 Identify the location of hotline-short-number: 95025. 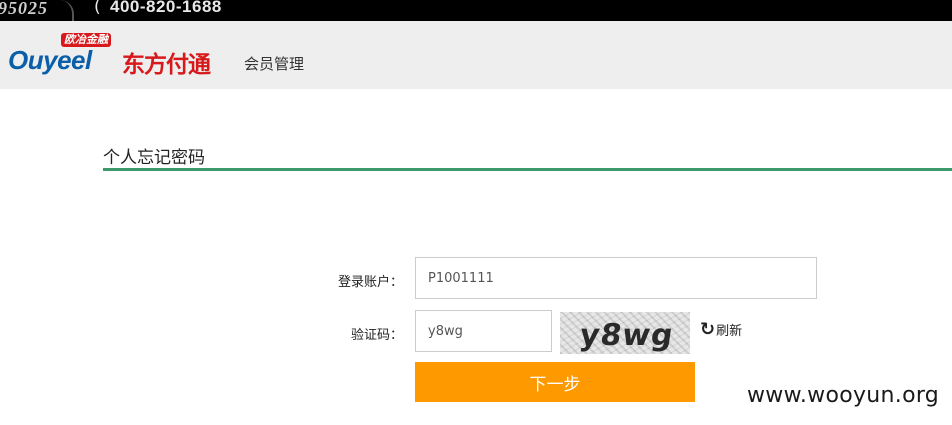
(24, 9).